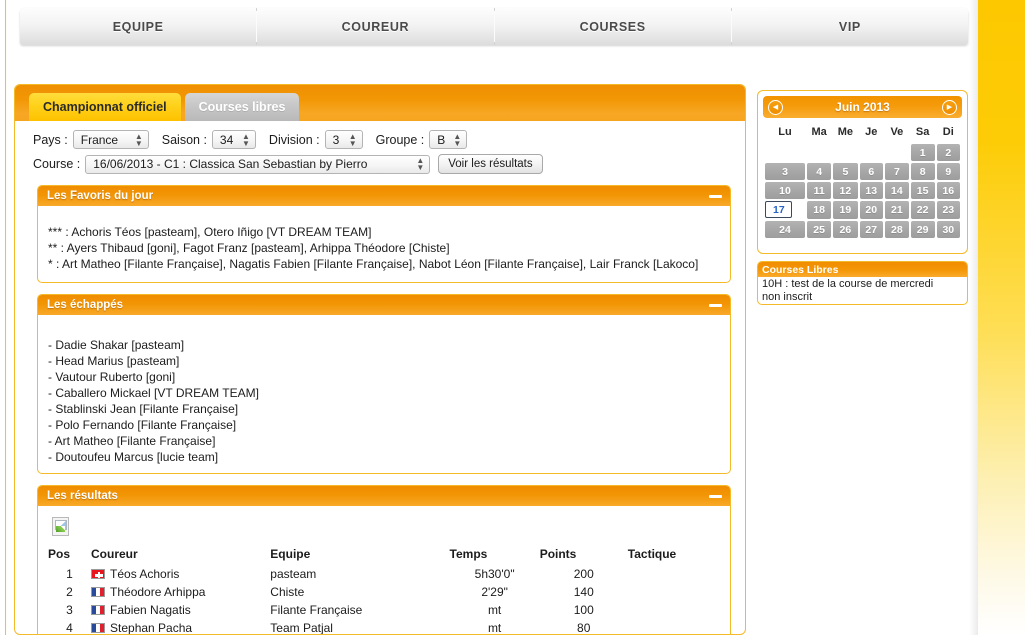 The image size is (1025, 635). Describe the element at coordinates (60, 526) in the screenshot. I see `broken-image-icon` at that location.